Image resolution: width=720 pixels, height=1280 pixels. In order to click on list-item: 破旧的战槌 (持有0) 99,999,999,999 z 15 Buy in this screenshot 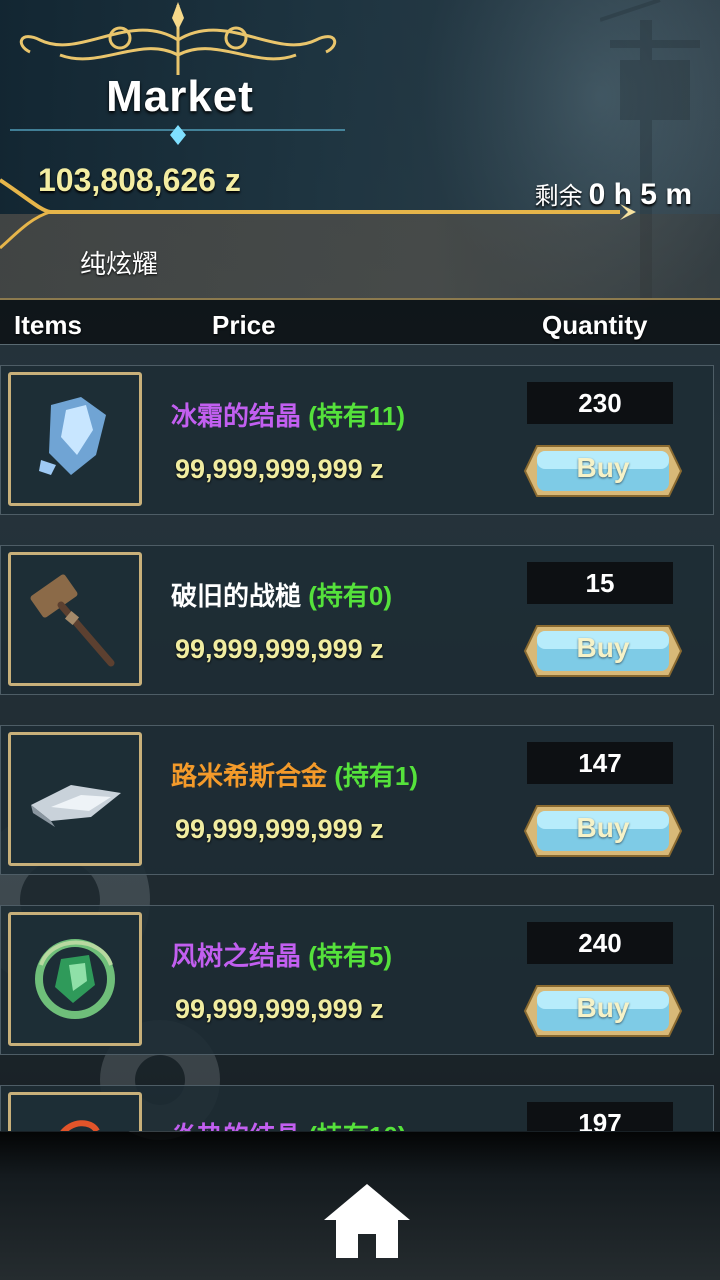, I will do `click(357, 620)`.